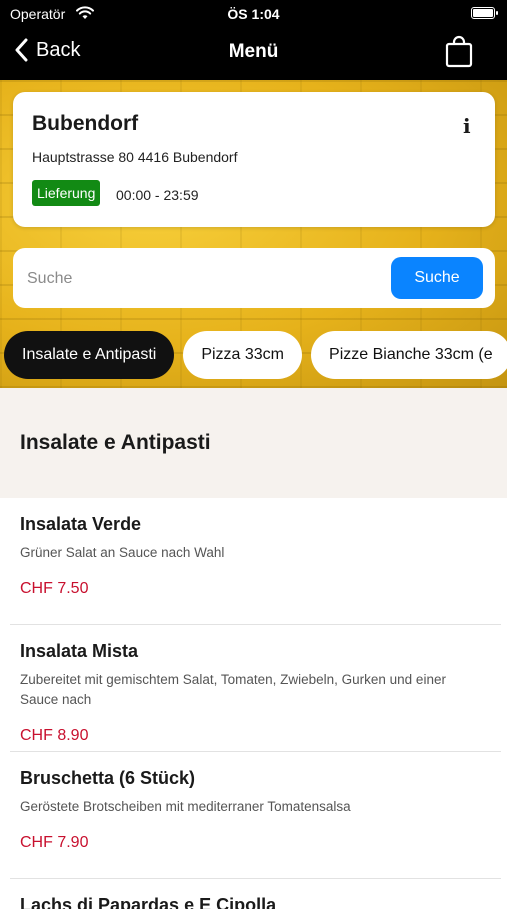  Describe the element at coordinates (54, 735) in the screenshot. I see `item-price: CHF 8.90` at that location.